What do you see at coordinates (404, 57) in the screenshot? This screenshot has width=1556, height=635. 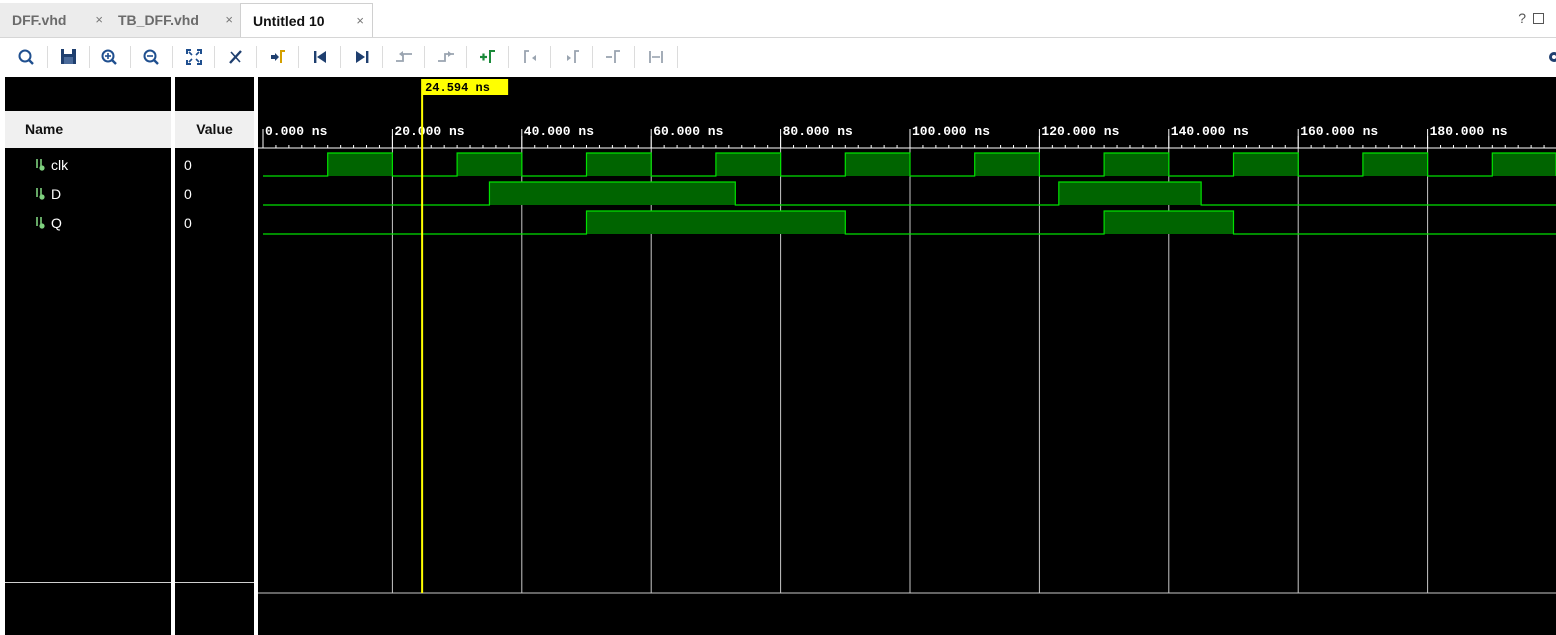 I see `previous-transition-icon` at bounding box center [404, 57].